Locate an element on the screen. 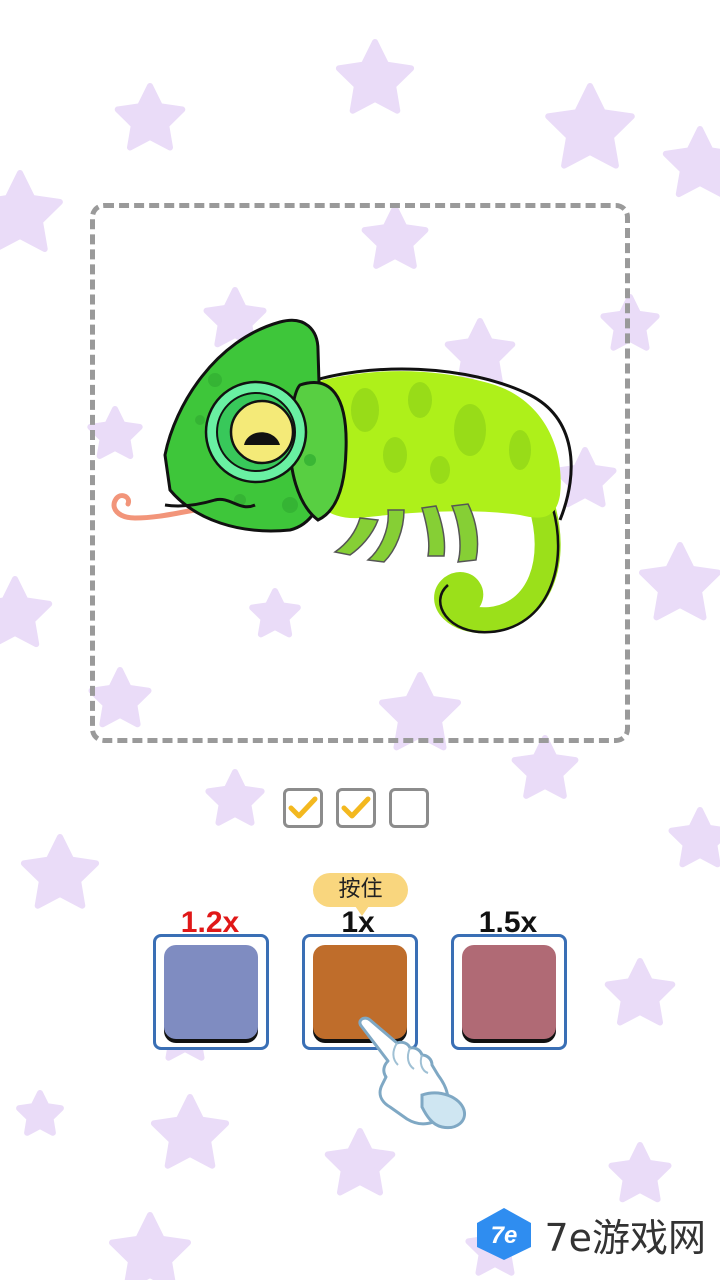 This screenshot has height=1280, width=720. watermark-logo-text: 7e is located at coordinates (504, 1235).